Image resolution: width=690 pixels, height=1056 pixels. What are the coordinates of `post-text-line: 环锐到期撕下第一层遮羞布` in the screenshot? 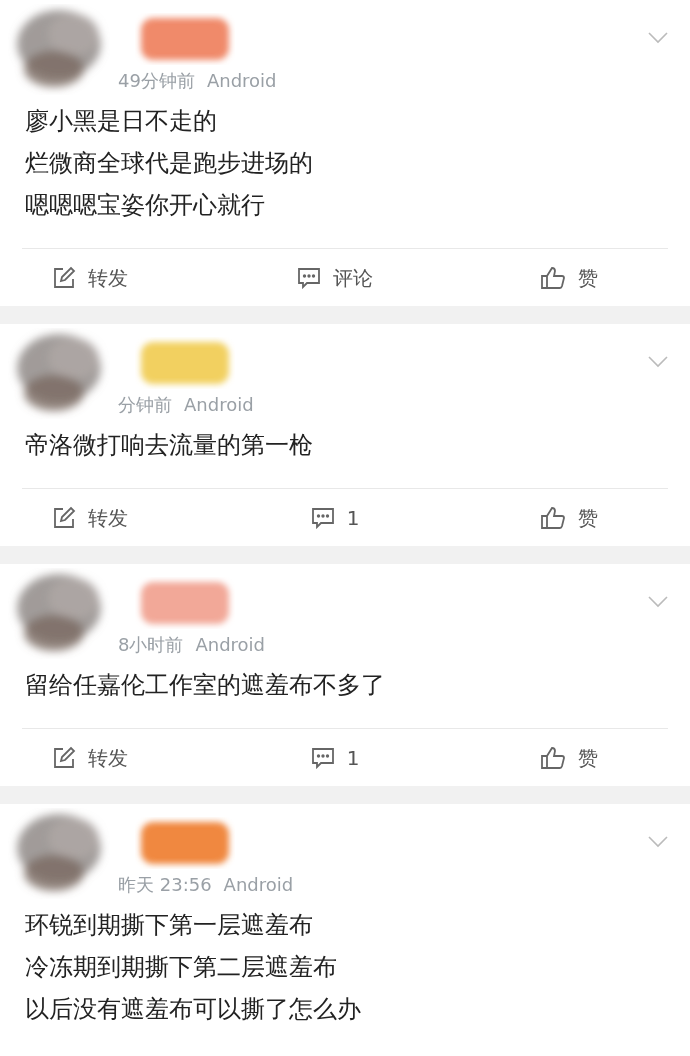 It's located at (169, 925).